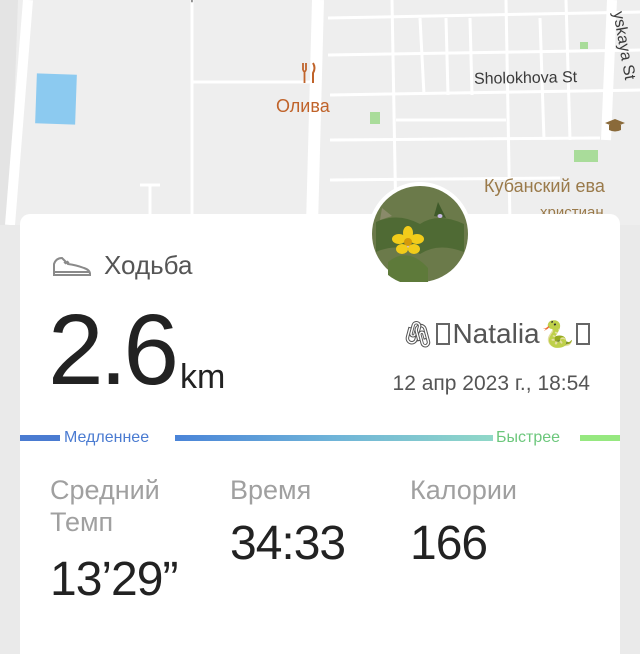 The height and width of the screenshot is (654, 640). I want to click on distance-unit: km, so click(203, 377).